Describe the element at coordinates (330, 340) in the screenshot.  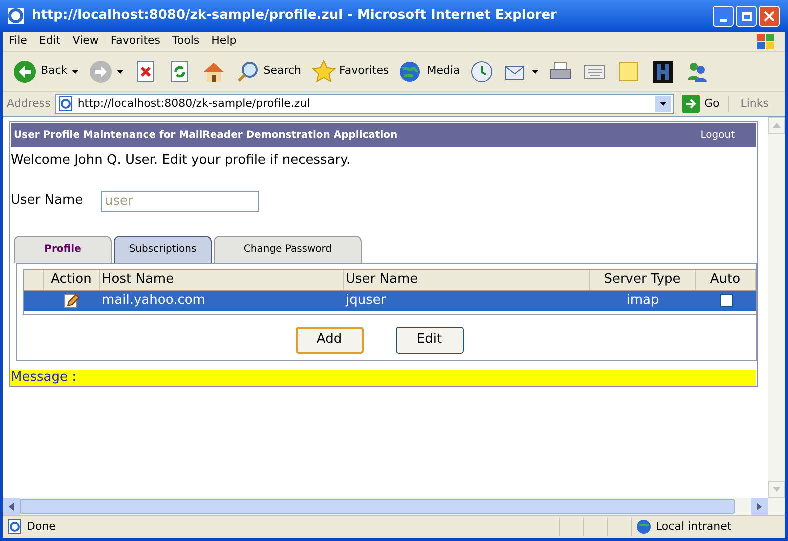
I see `add-button: Add` at that location.